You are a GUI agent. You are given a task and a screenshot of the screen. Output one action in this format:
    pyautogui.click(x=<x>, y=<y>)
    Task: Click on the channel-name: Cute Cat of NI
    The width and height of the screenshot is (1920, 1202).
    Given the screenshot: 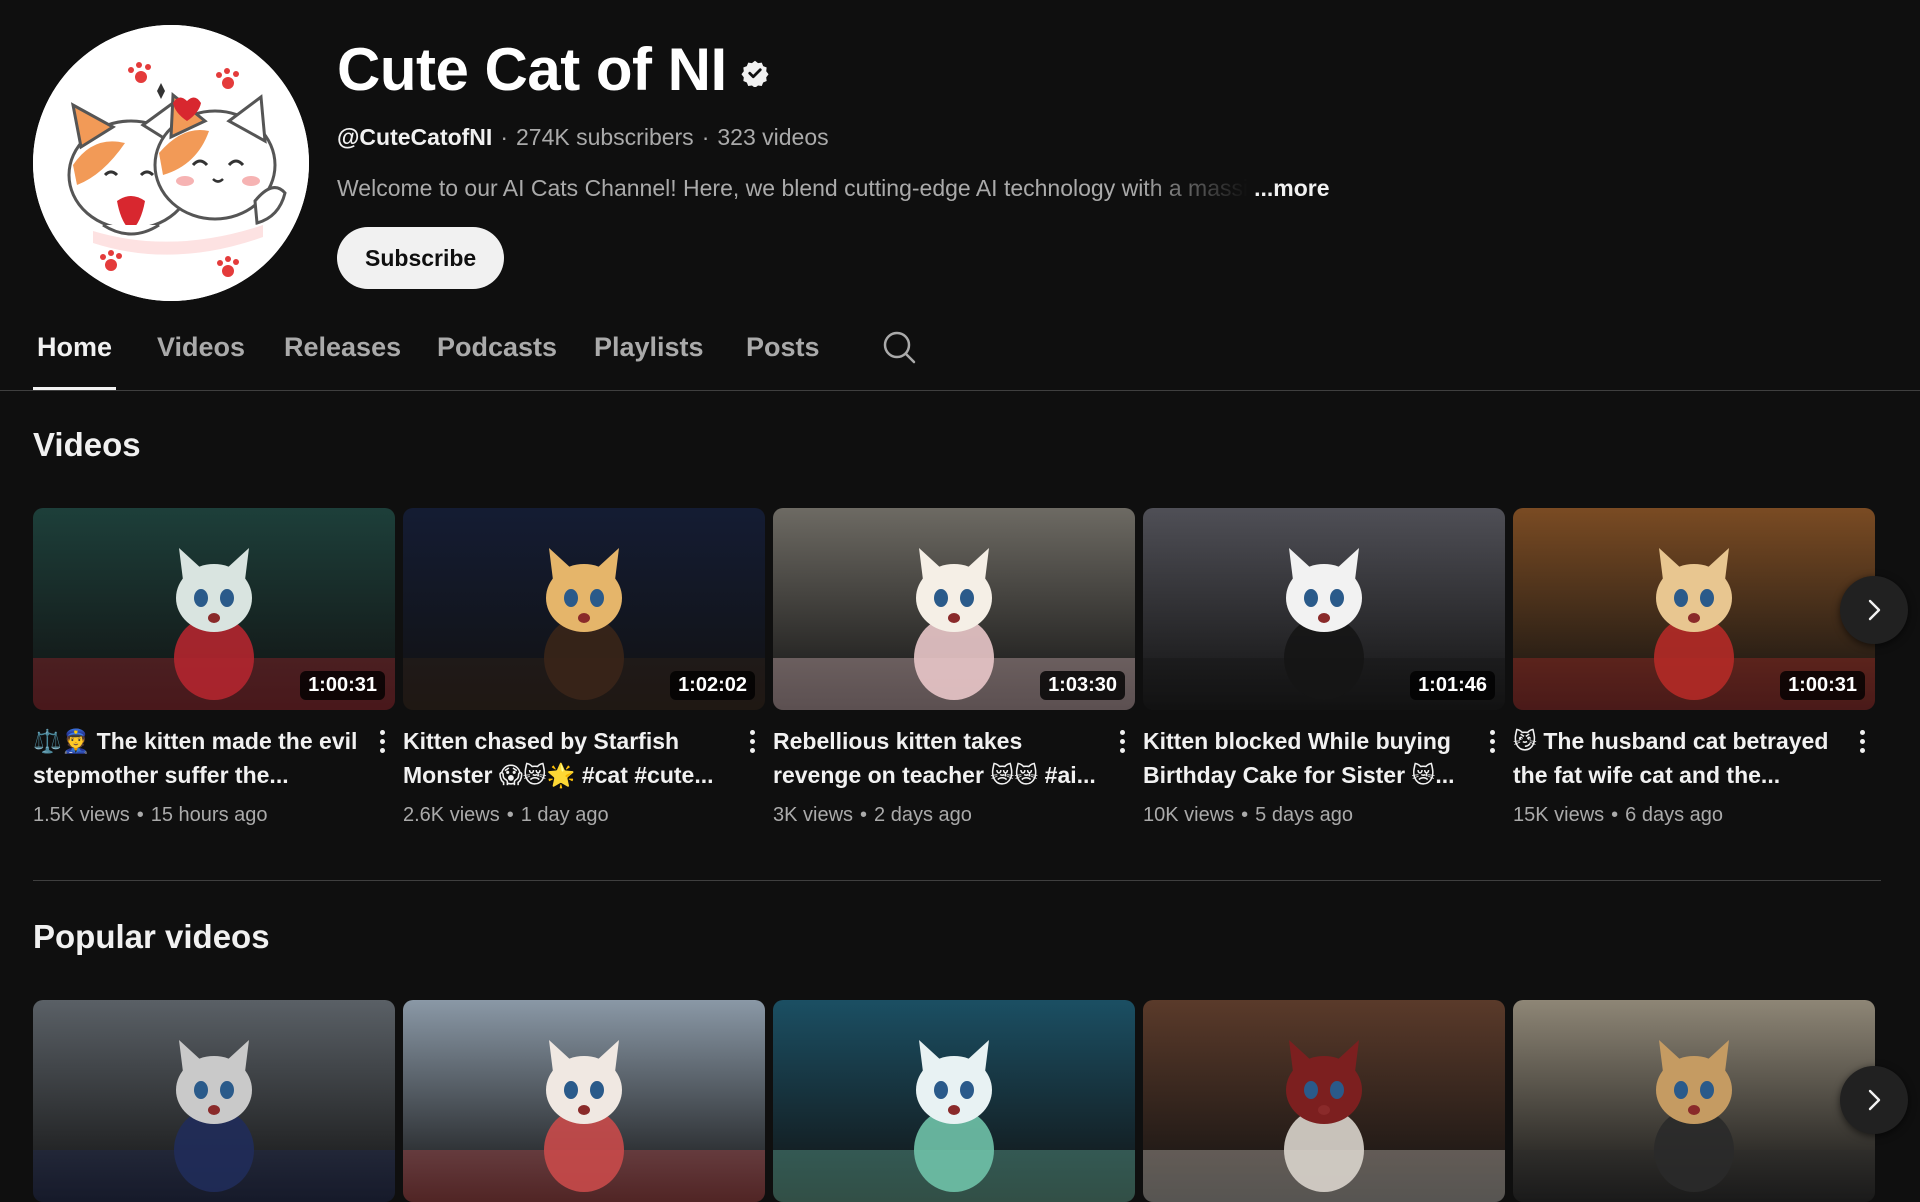 What is the action you would take?
    pyautogui.click(x=532, y=69)
    